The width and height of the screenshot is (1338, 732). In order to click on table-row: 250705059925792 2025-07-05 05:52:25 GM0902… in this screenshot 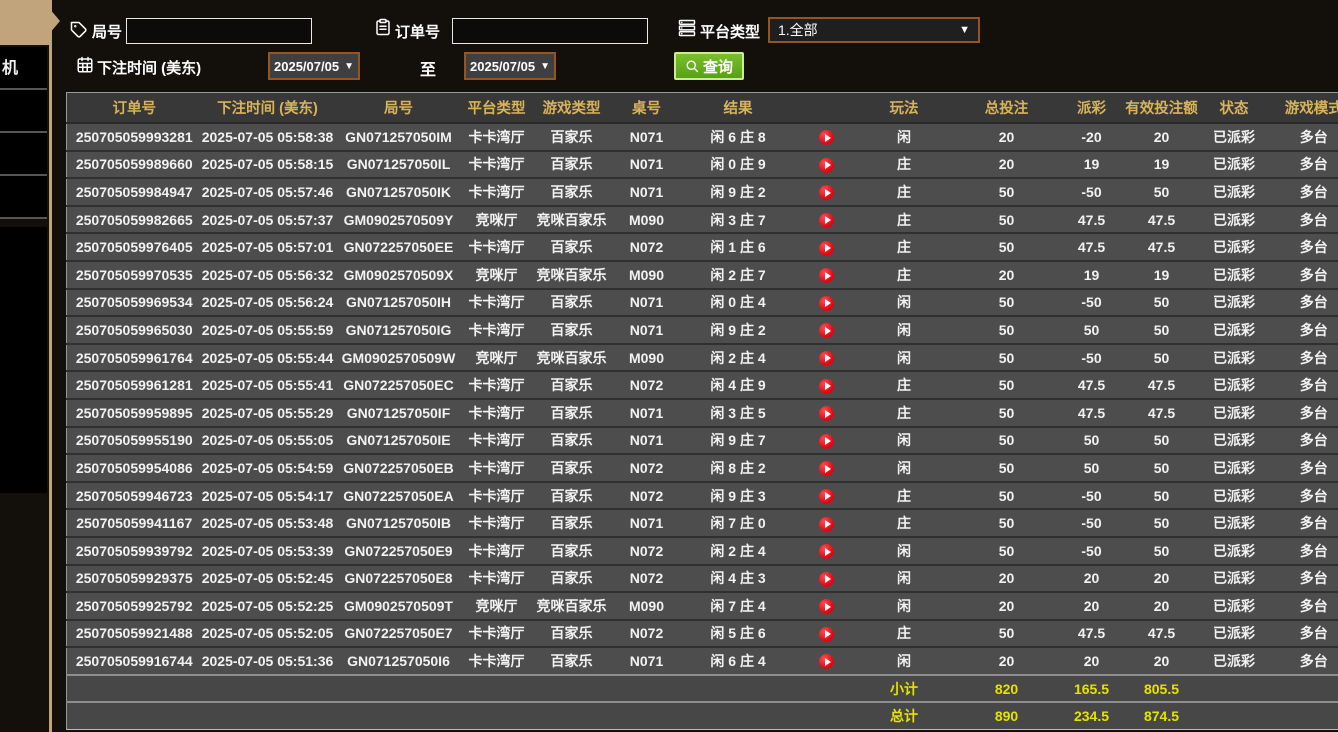, I will do `click(702, 605)`.